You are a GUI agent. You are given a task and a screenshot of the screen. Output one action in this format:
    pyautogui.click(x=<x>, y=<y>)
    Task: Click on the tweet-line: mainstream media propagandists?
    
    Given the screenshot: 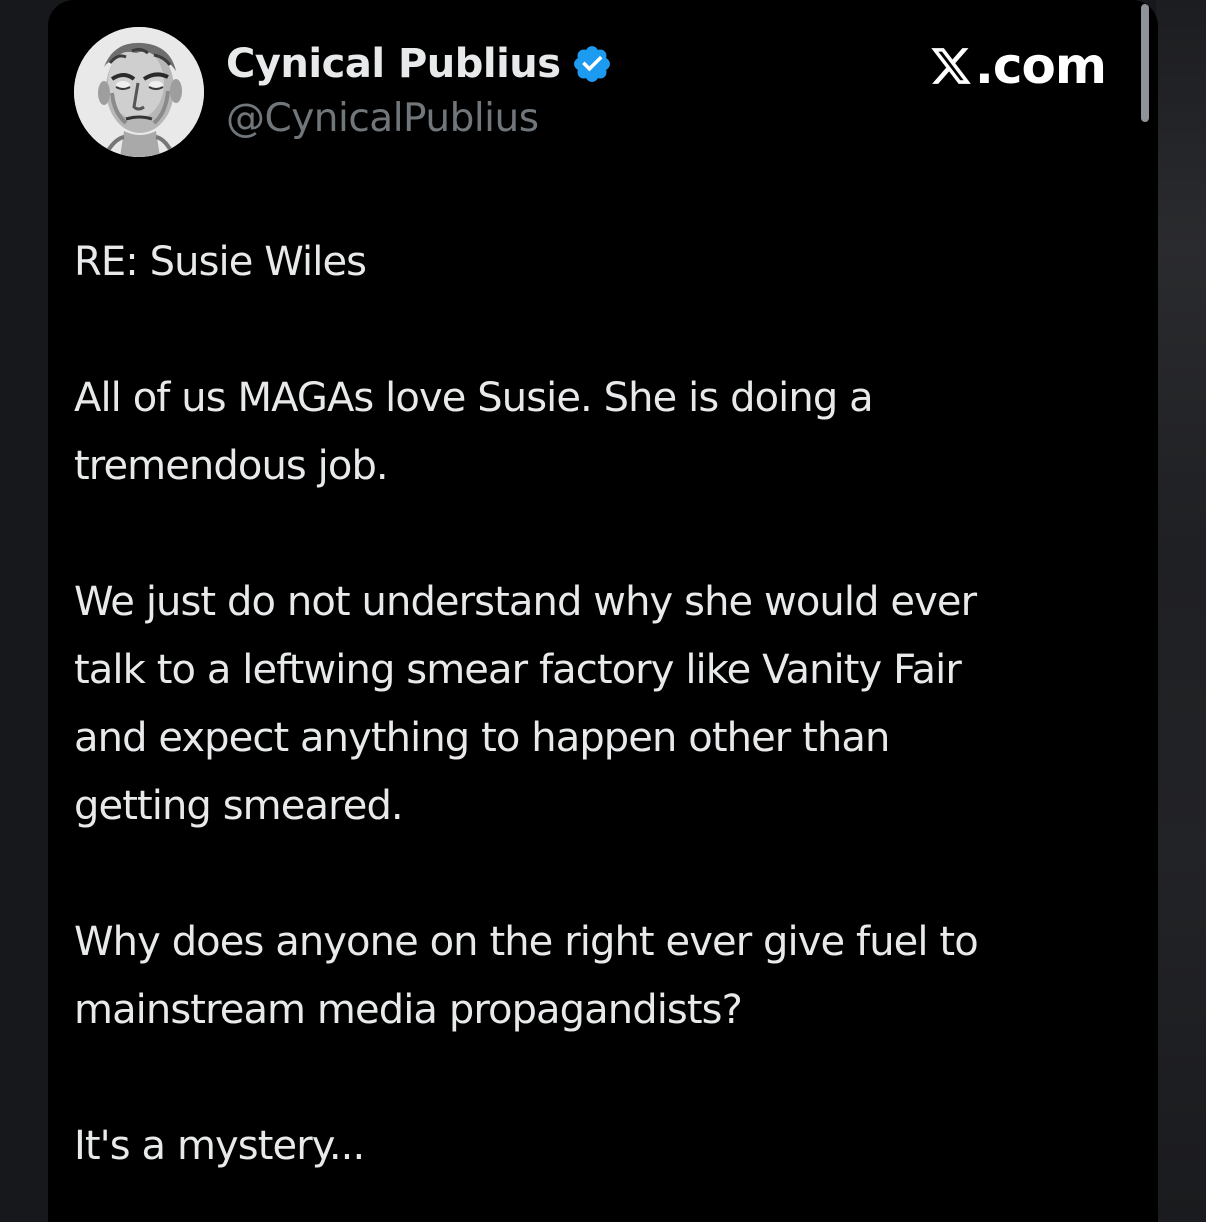 What is the action you would take?
    pyautogui.click(x=408, y=1010)
    